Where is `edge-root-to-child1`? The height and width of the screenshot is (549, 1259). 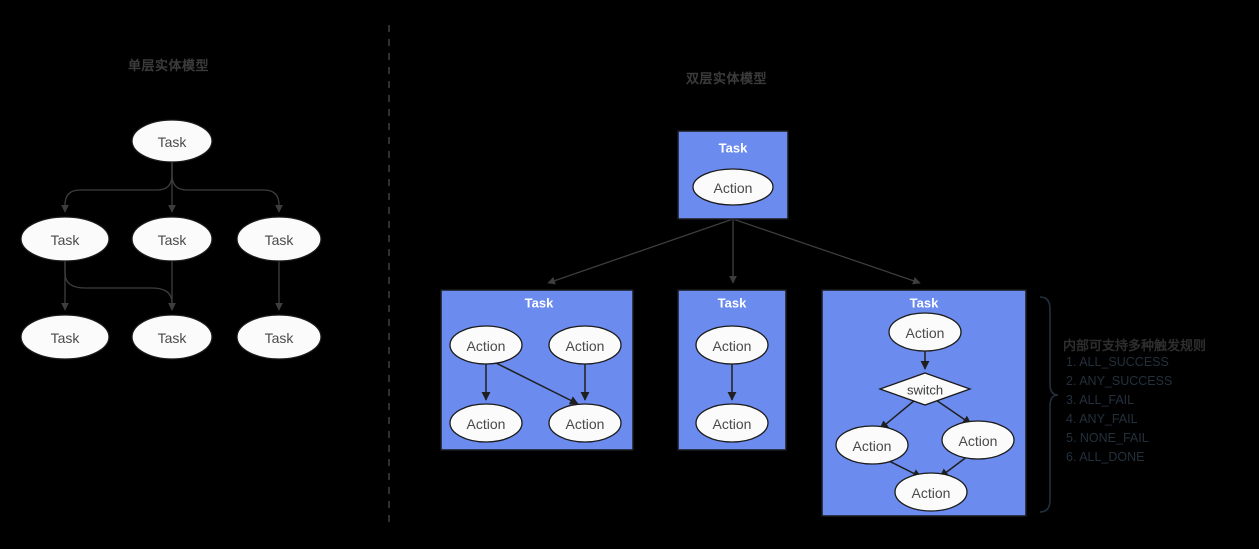 edge-root-to-child1 is located at coordinates (117, 187).